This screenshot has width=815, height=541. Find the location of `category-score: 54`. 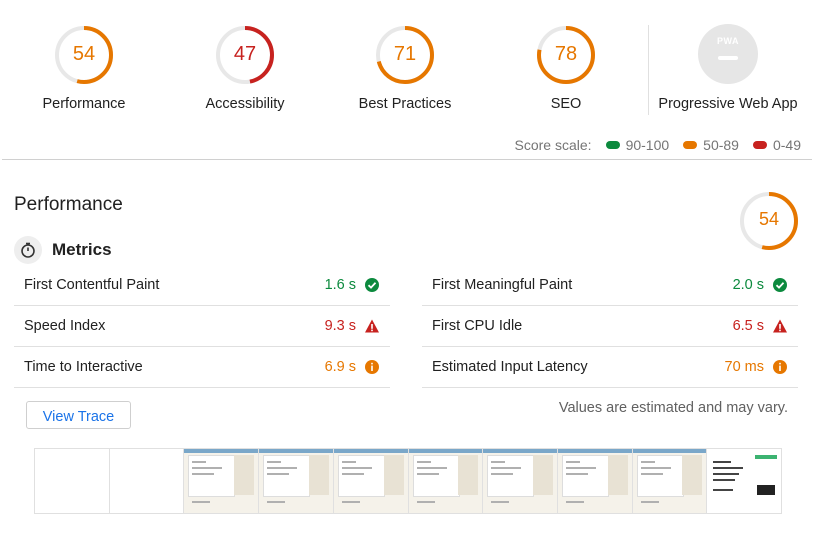

category-score: 54 is located at coordinates (769, 219).